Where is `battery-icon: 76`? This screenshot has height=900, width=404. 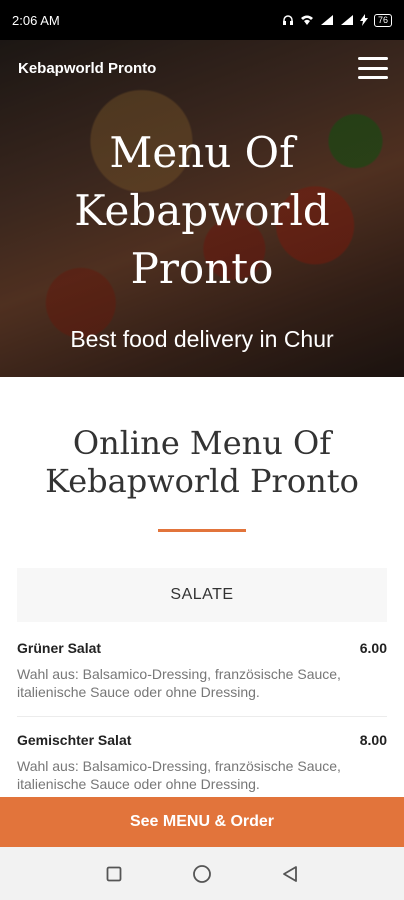 battery-icon: 76 is located at coordinates (382, 20).